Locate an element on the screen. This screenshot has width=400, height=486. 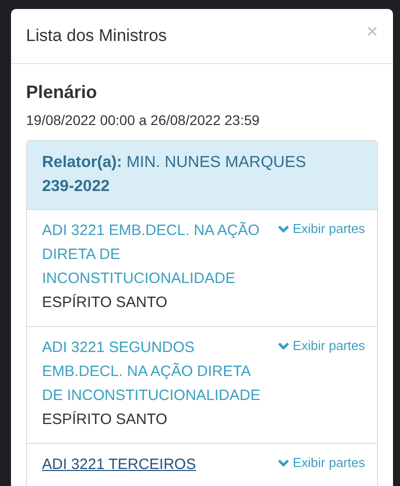
case-link: ADI 3221 TERCEIROS is located at coordinates (119, 464).